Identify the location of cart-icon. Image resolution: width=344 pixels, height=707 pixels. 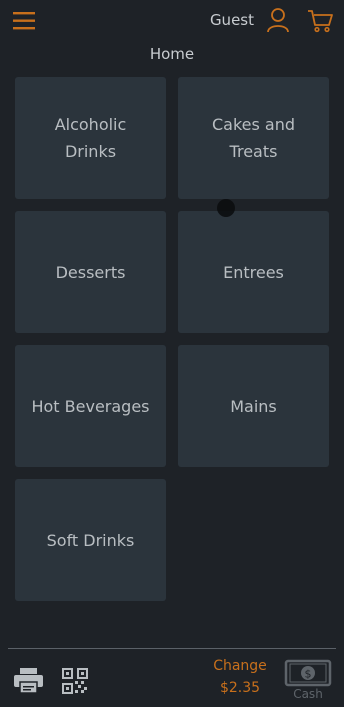
(320, 21).